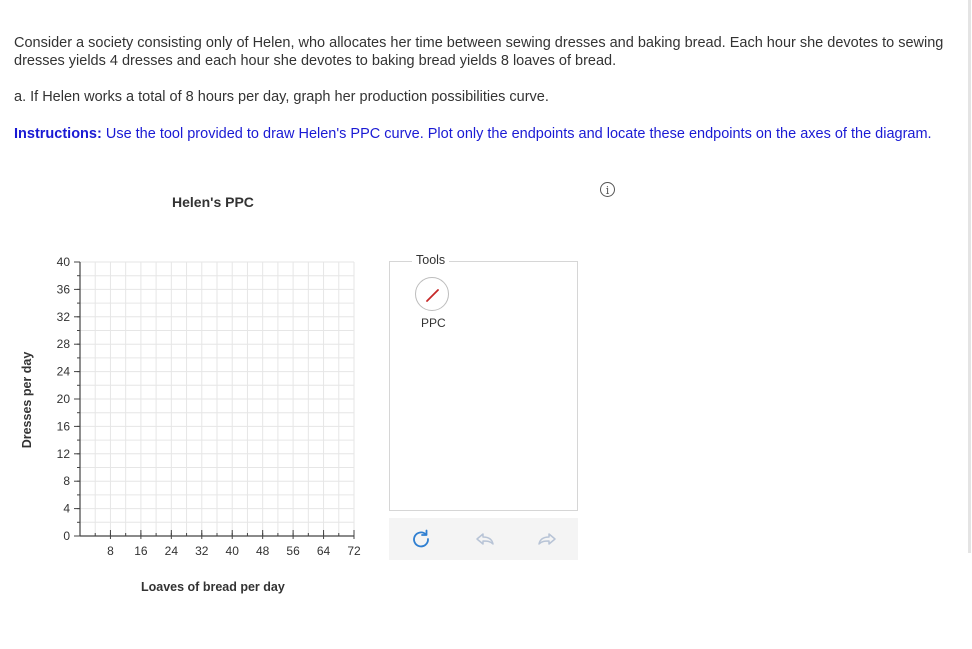 This screenshot has height=649, width=972. Describe the element at coordinates (66, 536) in the screenshot. I see `y-tick-label: 0` at that location.